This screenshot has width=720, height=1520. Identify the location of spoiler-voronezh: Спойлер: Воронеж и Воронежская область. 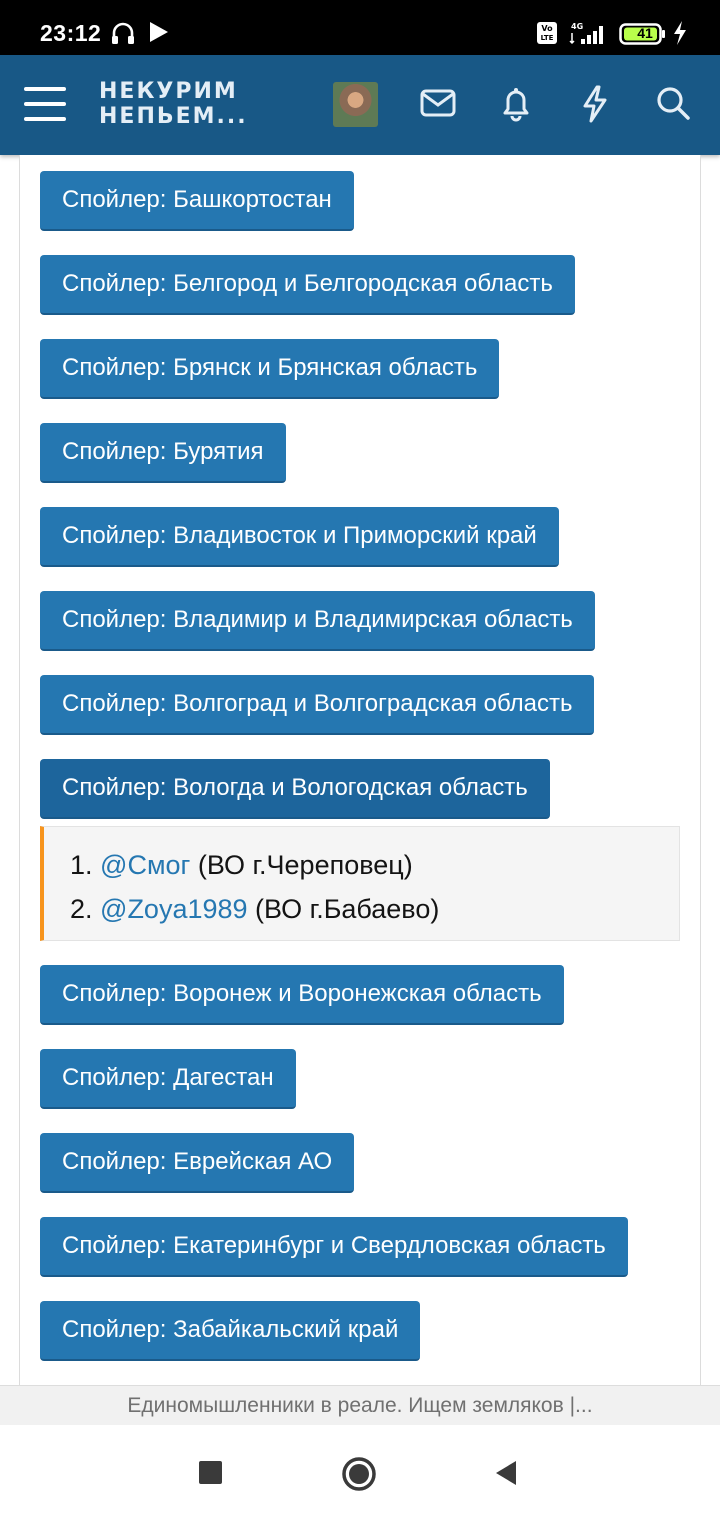
(302, 995).